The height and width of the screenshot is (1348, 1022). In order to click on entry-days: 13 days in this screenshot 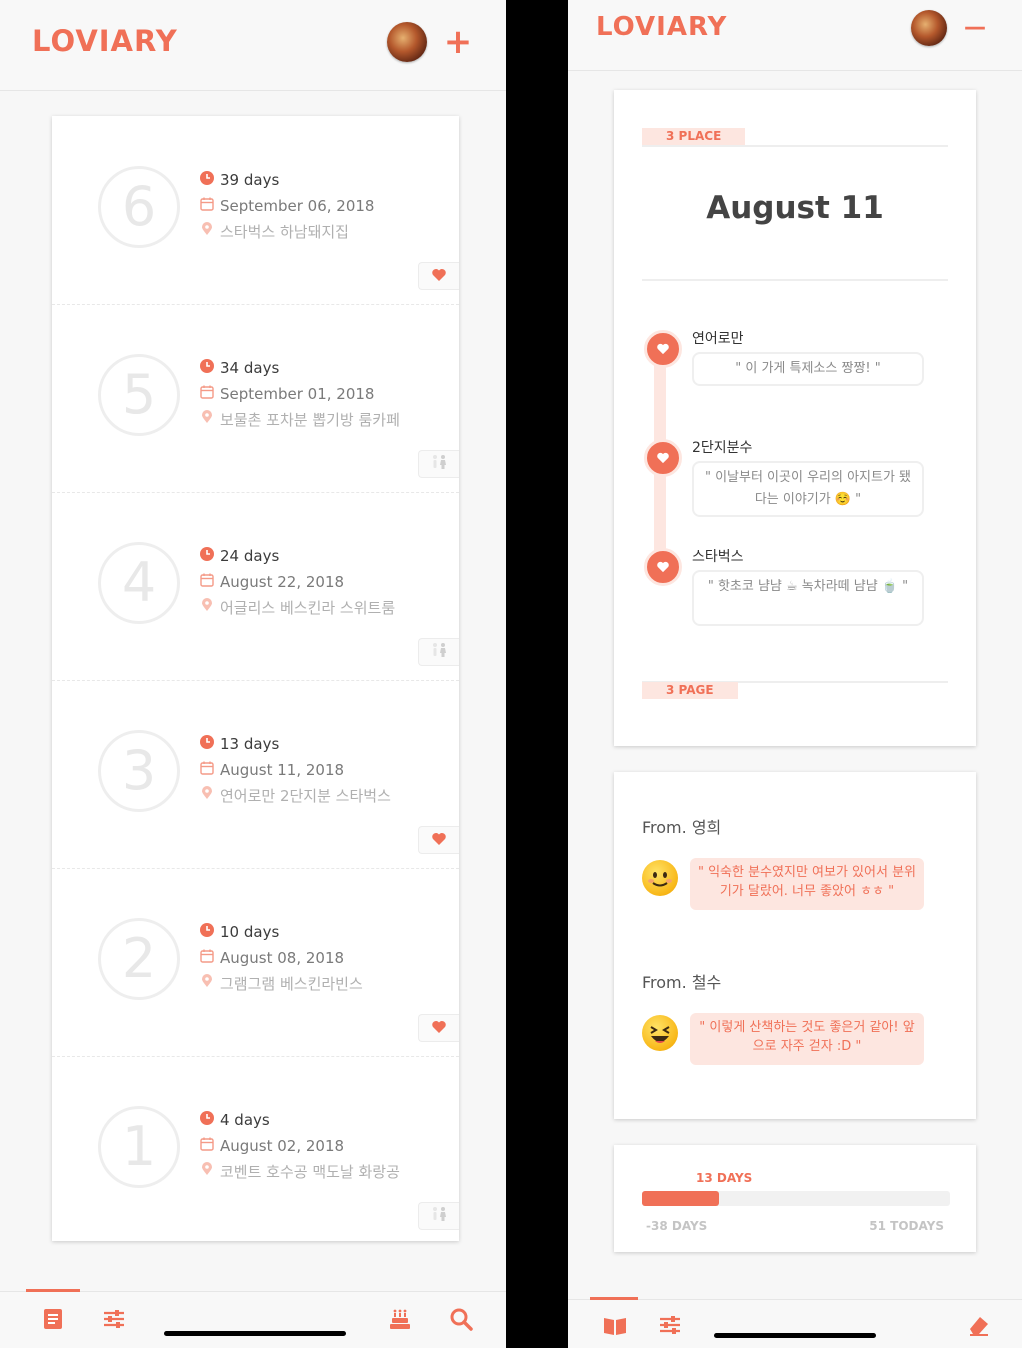, I will do `click(250, 744)`.